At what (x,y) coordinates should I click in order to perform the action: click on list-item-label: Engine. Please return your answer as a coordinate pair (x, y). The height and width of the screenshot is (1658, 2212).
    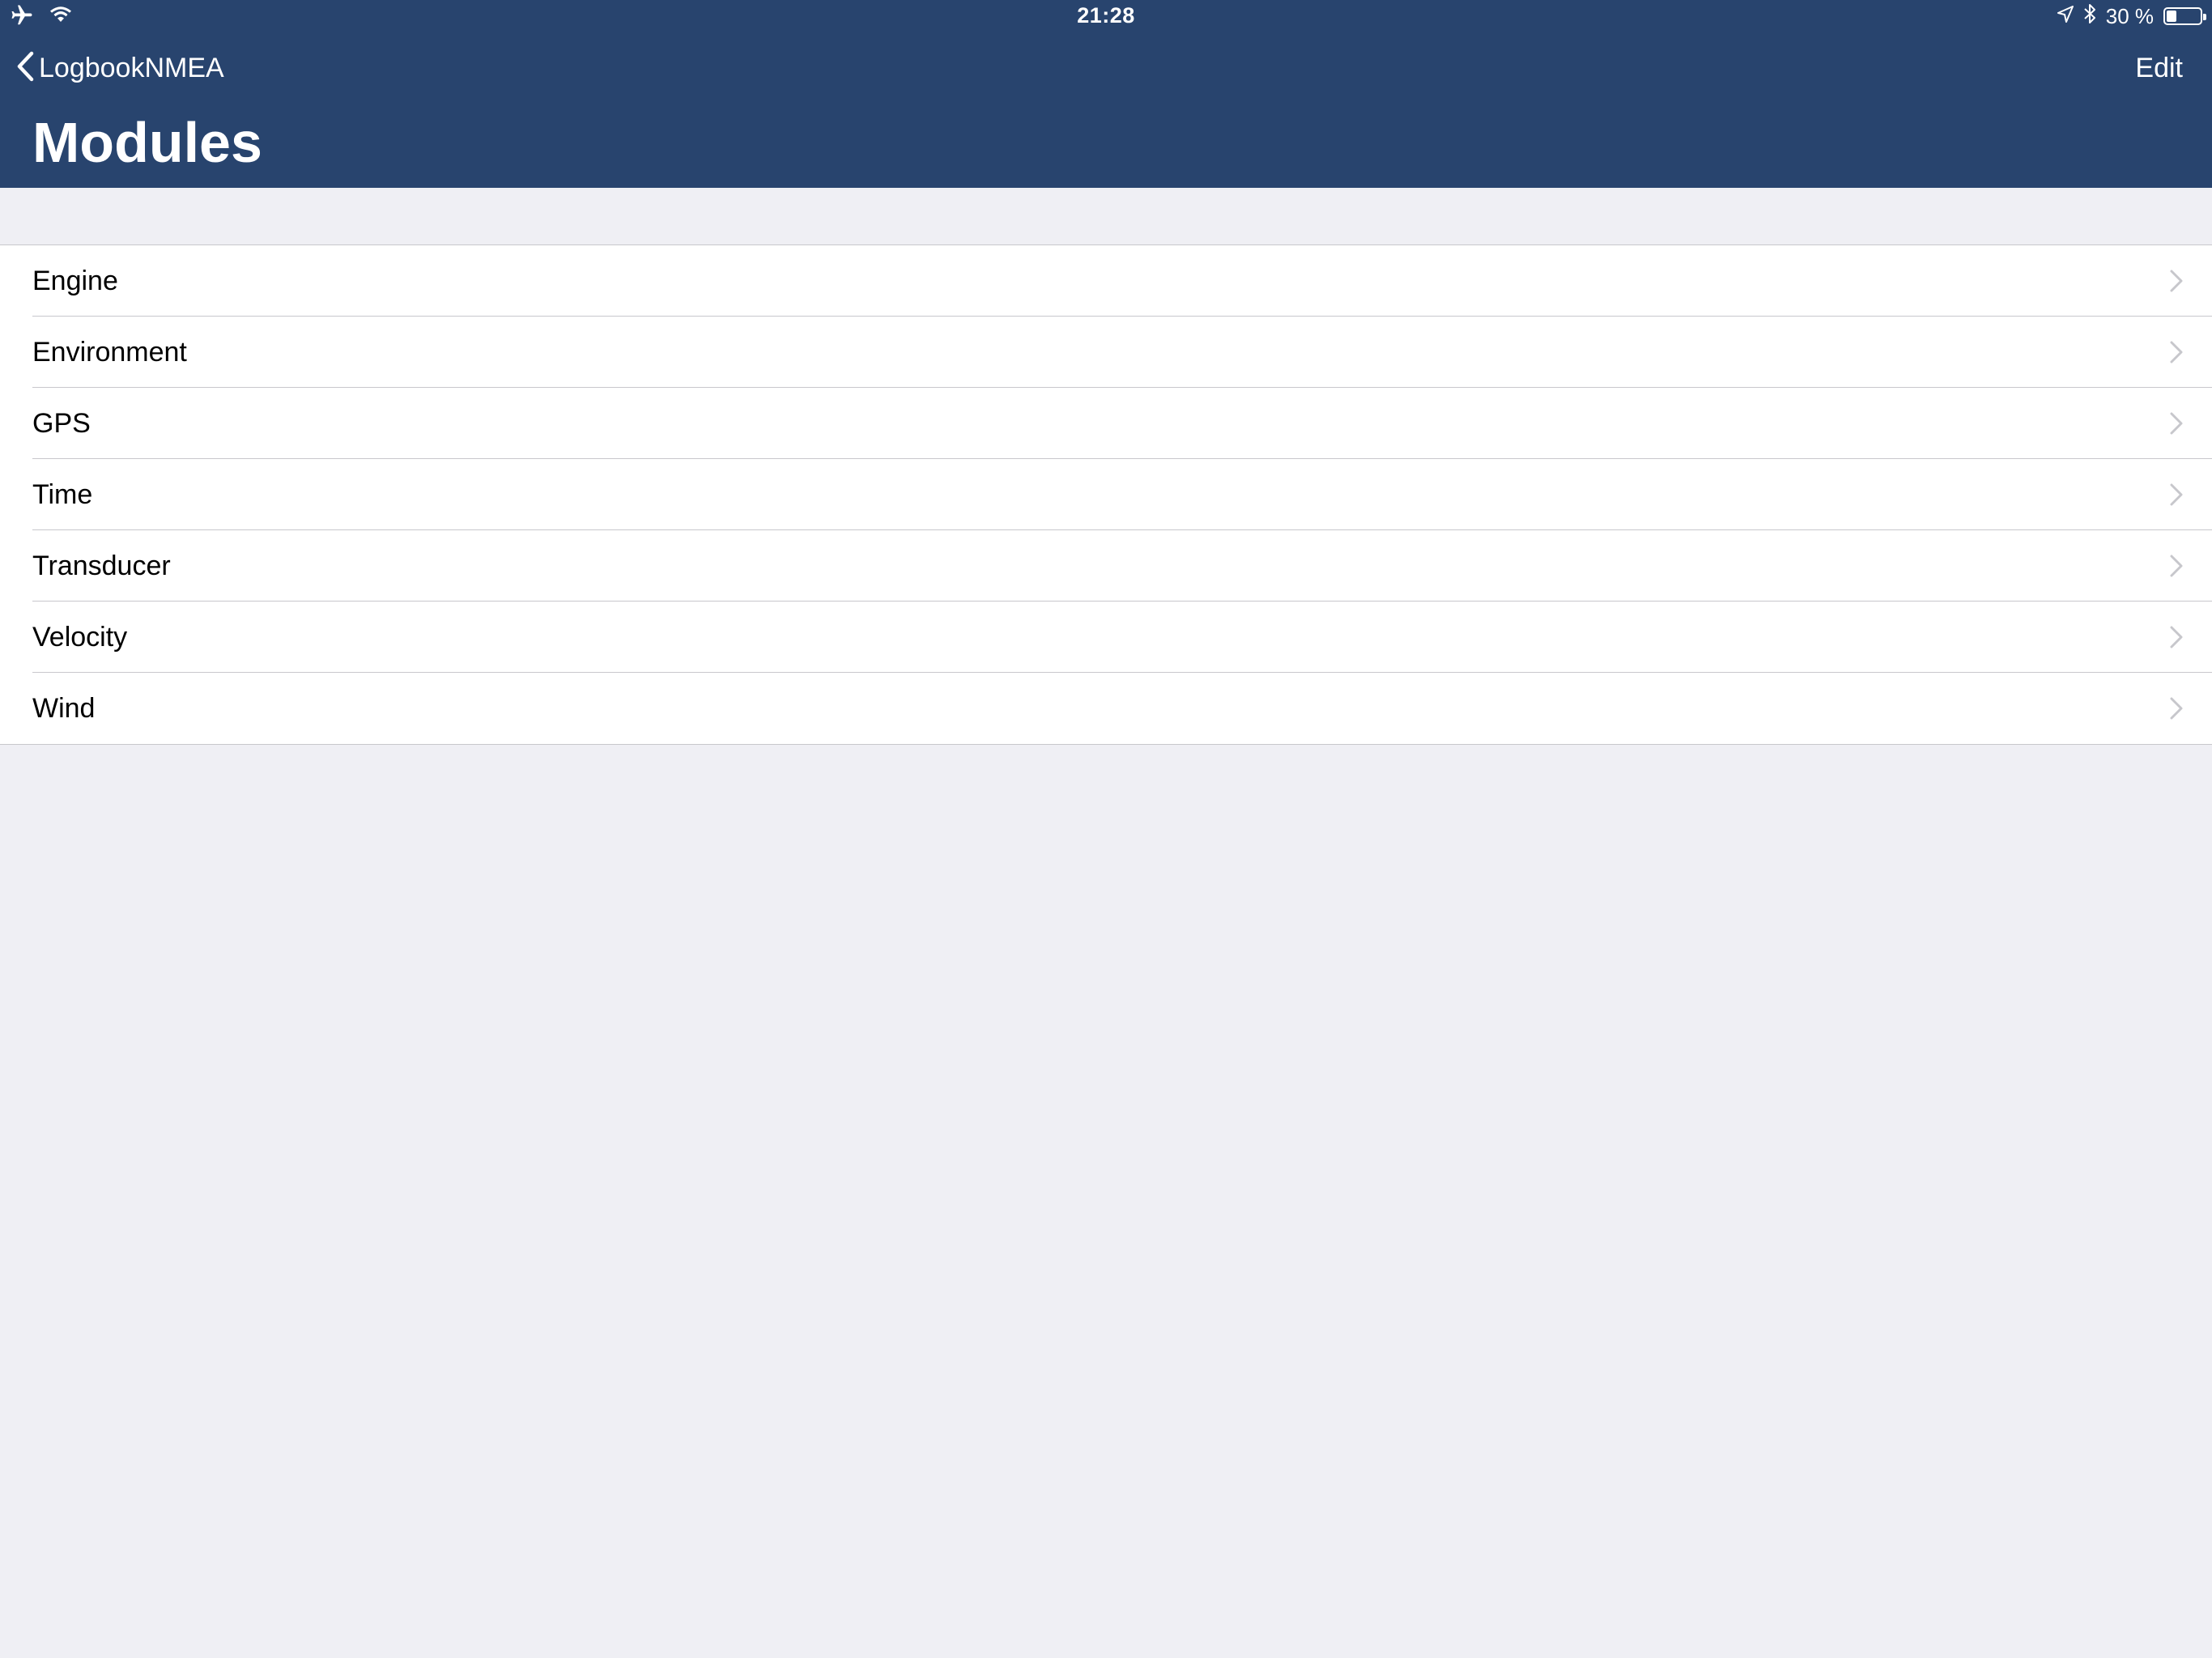
    Looking at the image, I should click on (75, 281).